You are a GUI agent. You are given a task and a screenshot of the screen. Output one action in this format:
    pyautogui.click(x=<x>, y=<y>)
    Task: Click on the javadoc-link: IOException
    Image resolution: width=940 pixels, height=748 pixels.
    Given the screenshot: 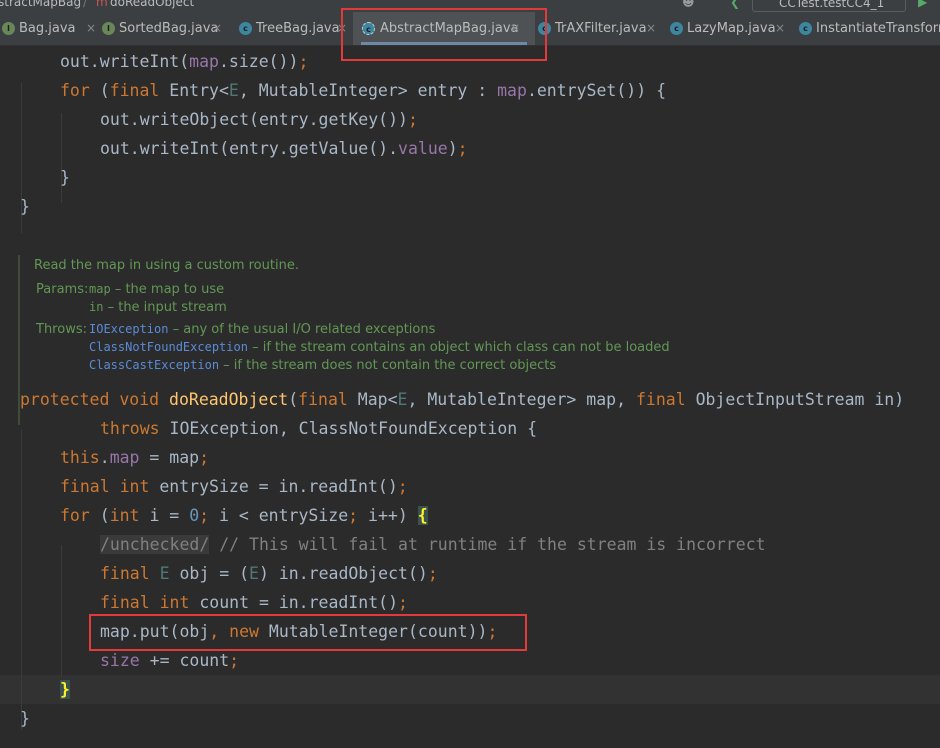 What is the action you would take?
    pyautogui.click(x=128, y=329)
    